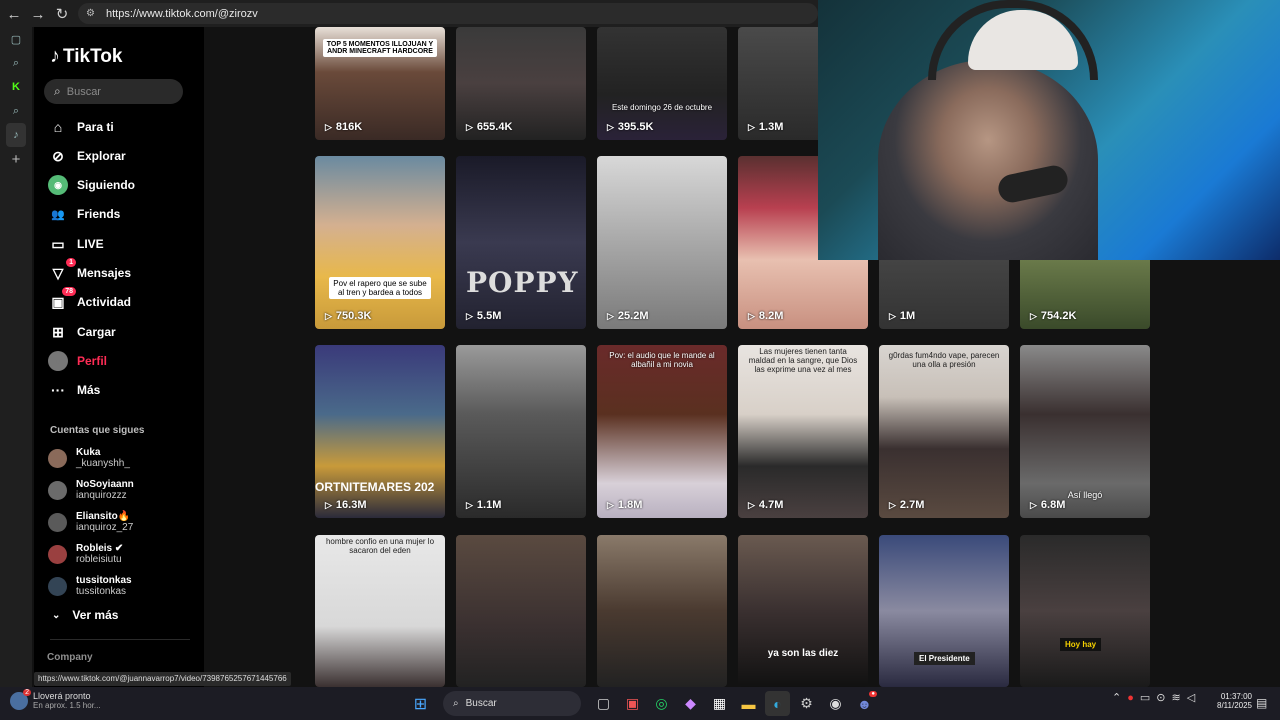  I want to click on video-tile: ▷ 25.2M, so click(662, 242).